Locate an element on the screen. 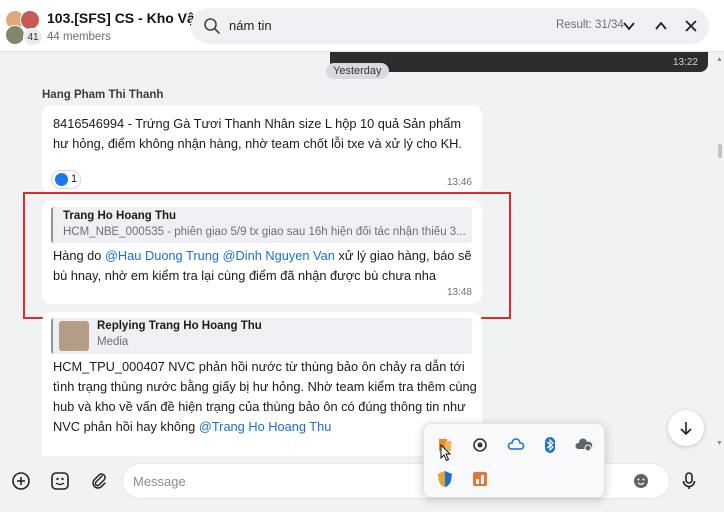 This screenshot has height=512, width=724. scrollbar: ▲ ▼ is located at coordinates (720, 254).